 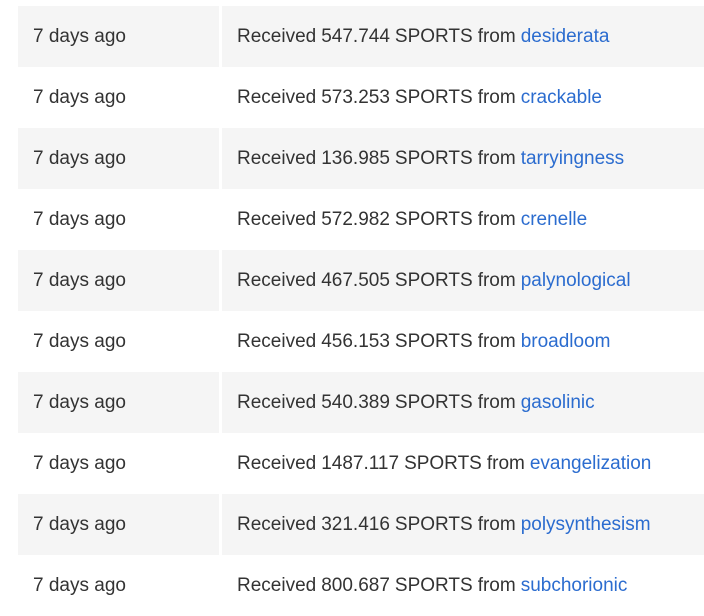 I want to click on sender-link: palynological, so click(x=576, y=281).